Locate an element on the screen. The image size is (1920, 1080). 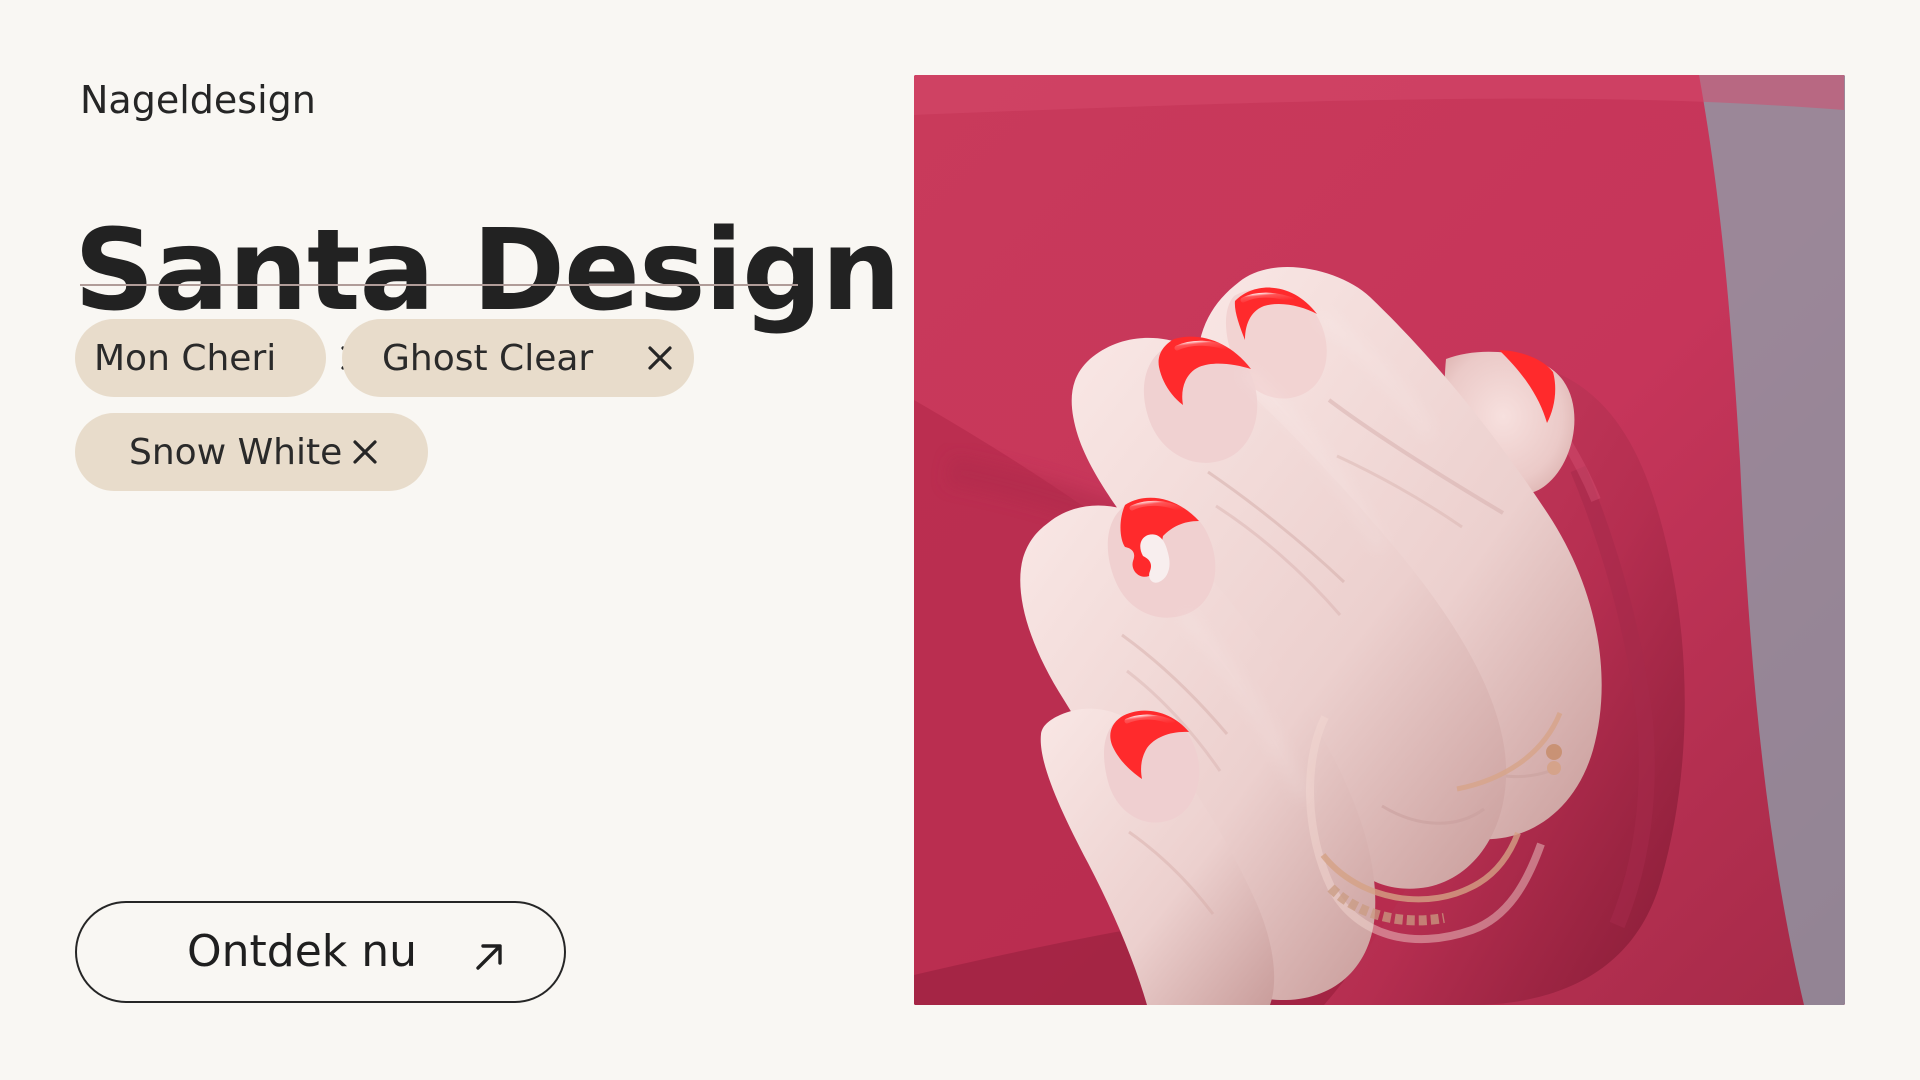
discover-now-button: Ontdek nu is located at coordinates (320, 952).